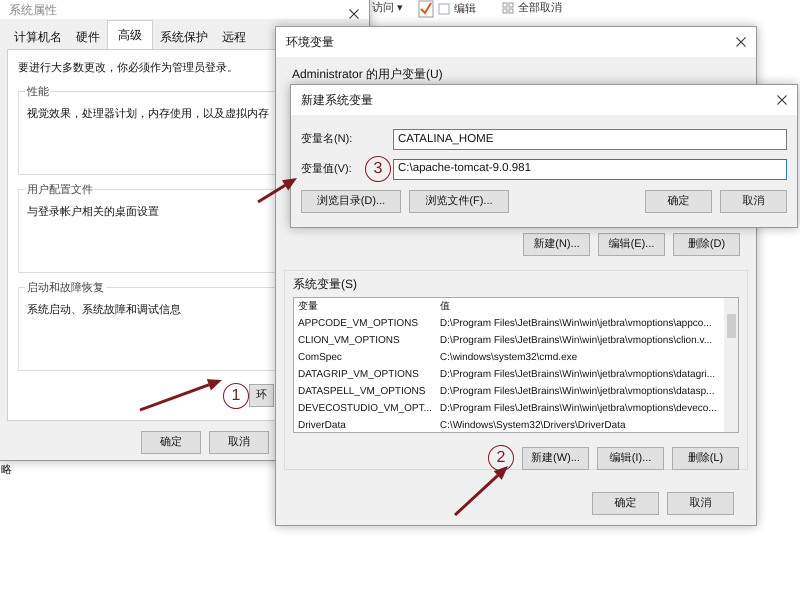 The width and height of the screenshot is (800, 600). What do you see at coordinates (322, 425) in the screenshot?
I see `table-cell-text: DriverData` at bounding box center [322, 425].